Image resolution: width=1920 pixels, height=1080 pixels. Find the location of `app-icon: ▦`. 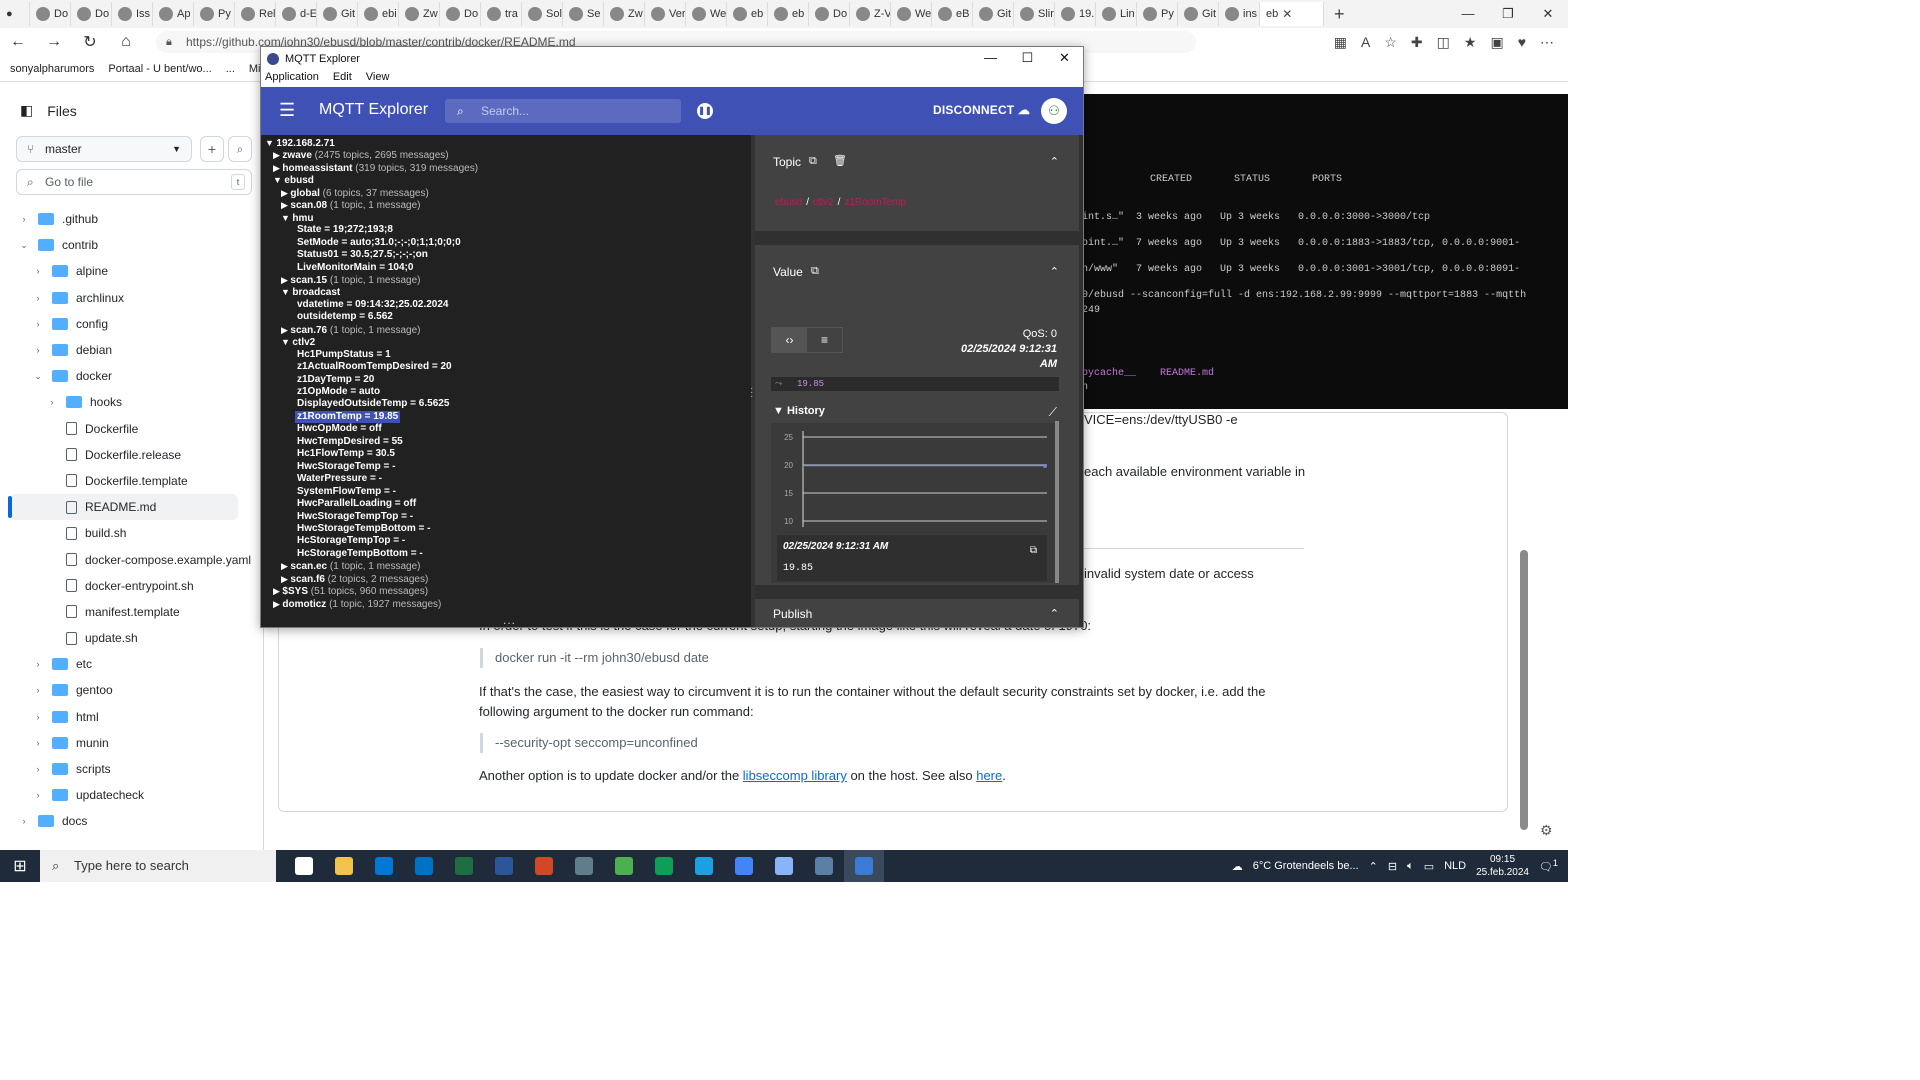

app-icon: ▦ is located at coordinates (1340, 42).